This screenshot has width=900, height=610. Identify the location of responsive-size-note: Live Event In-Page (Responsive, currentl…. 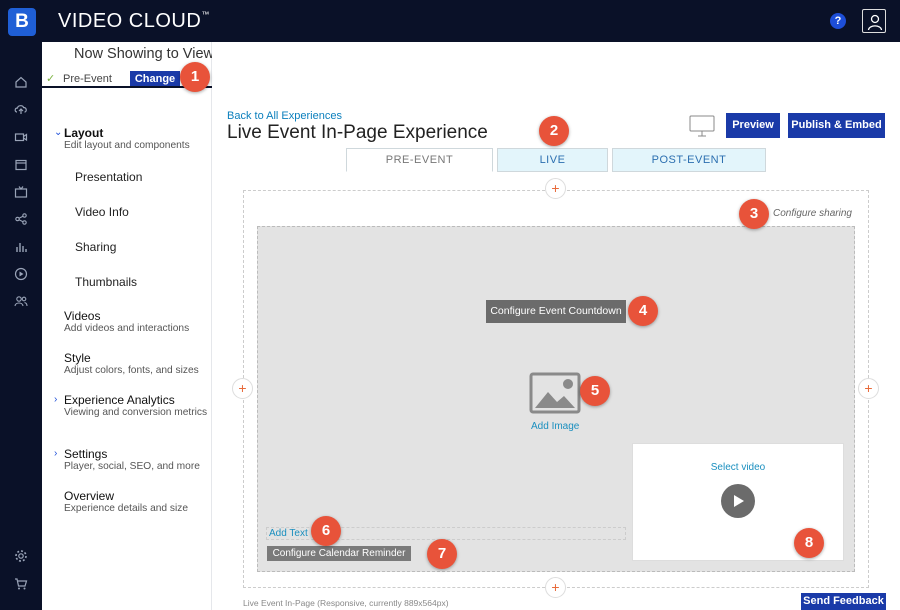
(346, 603).